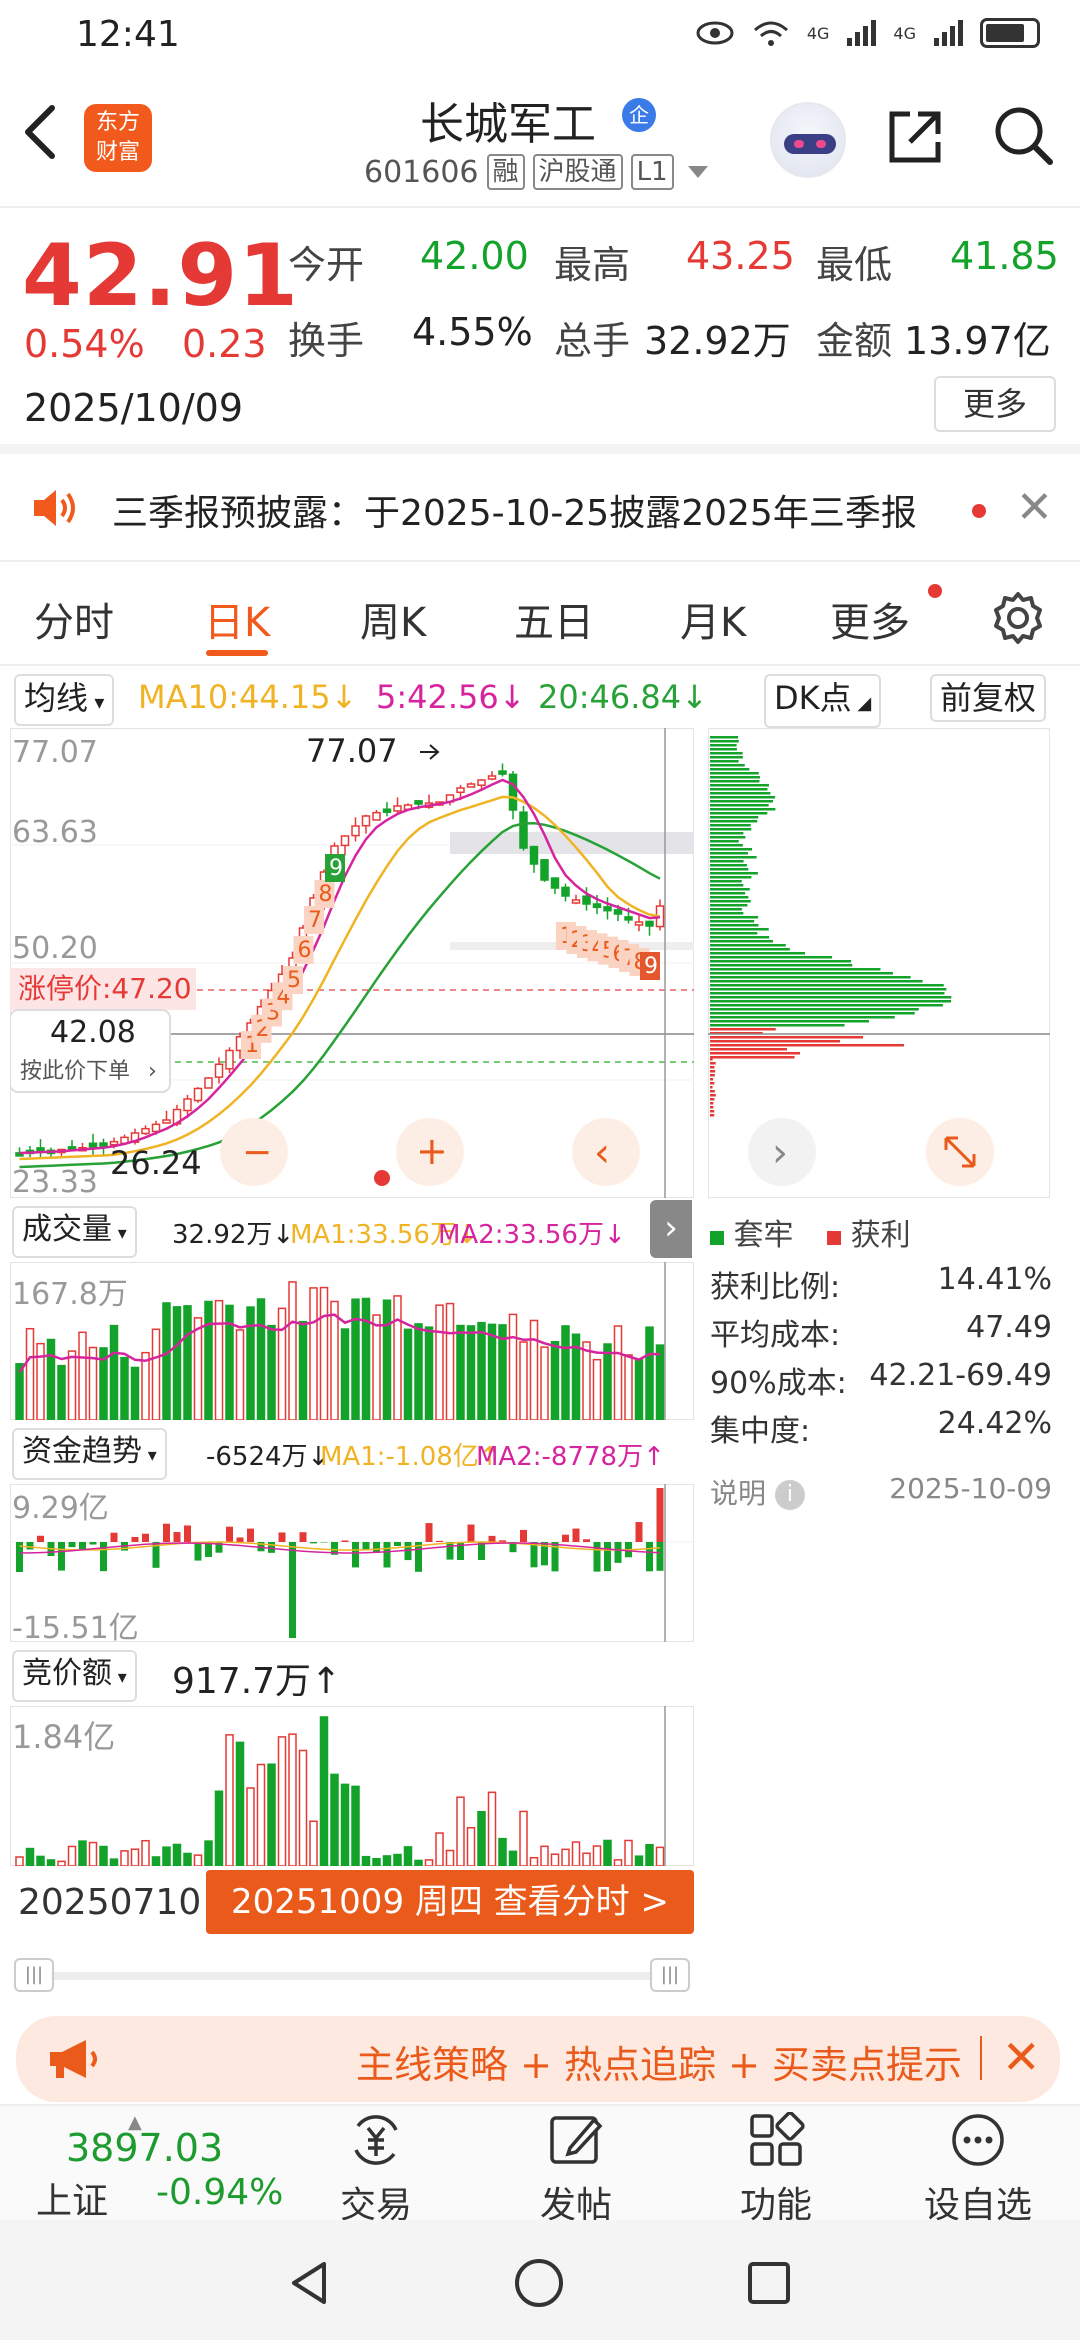  I want to click on chip-distribution-chart: ›, so click(879, 963).